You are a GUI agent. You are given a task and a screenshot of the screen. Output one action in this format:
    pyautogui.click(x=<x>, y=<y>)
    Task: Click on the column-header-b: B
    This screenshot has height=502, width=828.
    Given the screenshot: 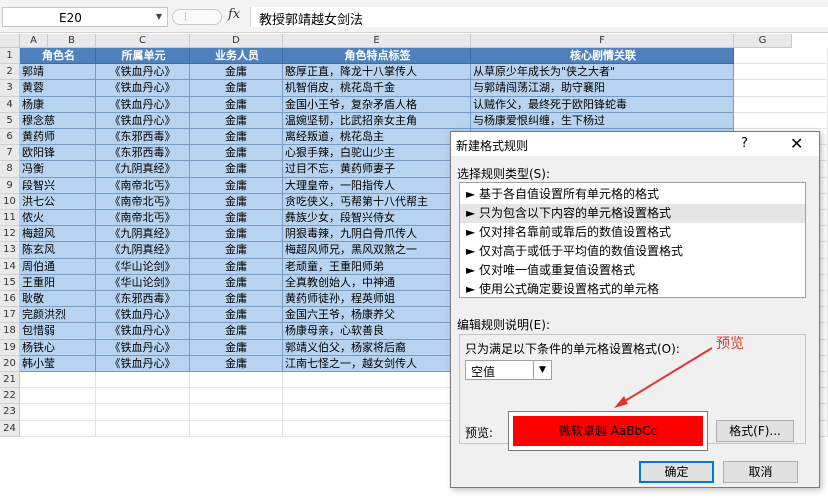 What is the action you would take?
    pyautogui.click(x=72, y=41)
    